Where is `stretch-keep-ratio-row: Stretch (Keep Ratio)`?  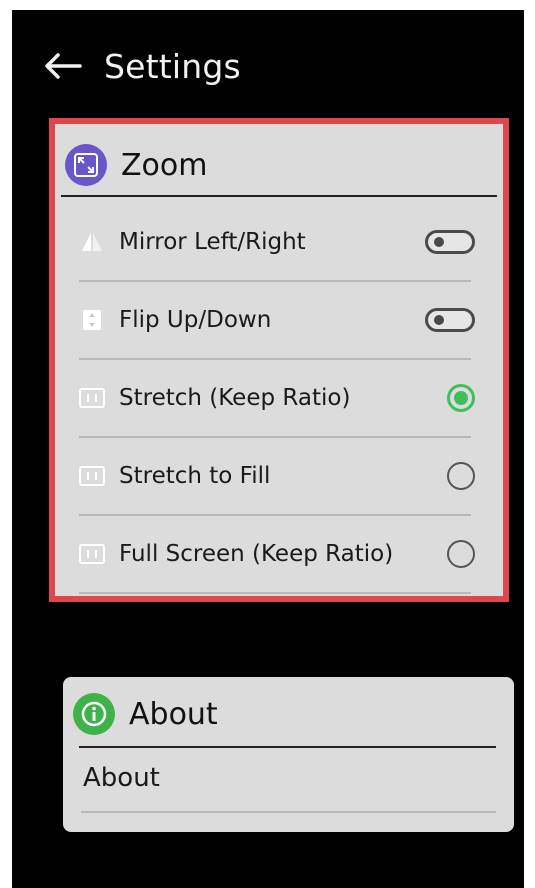
stretch-keep-ratio-row: Stretch (Keep Ratio) is located at coordinates (277, 398).